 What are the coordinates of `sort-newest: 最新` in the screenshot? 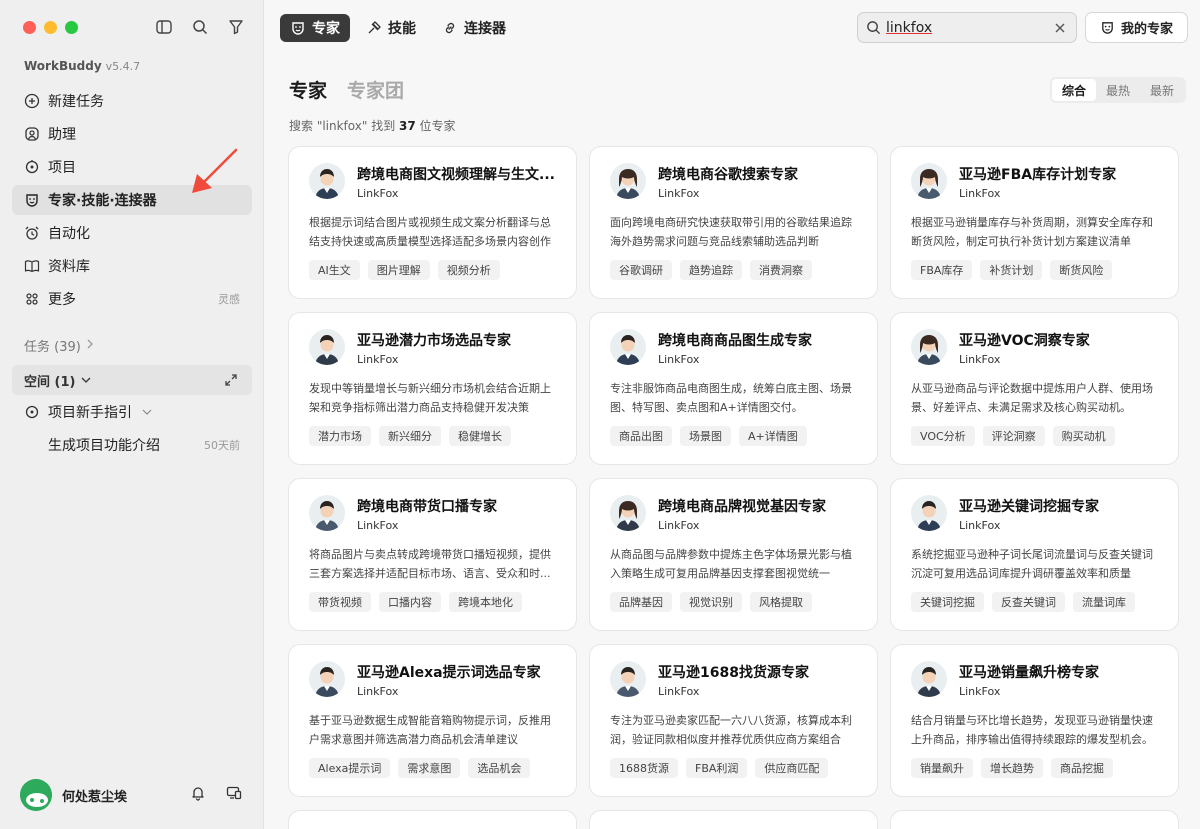 It's located at (1162, 90).